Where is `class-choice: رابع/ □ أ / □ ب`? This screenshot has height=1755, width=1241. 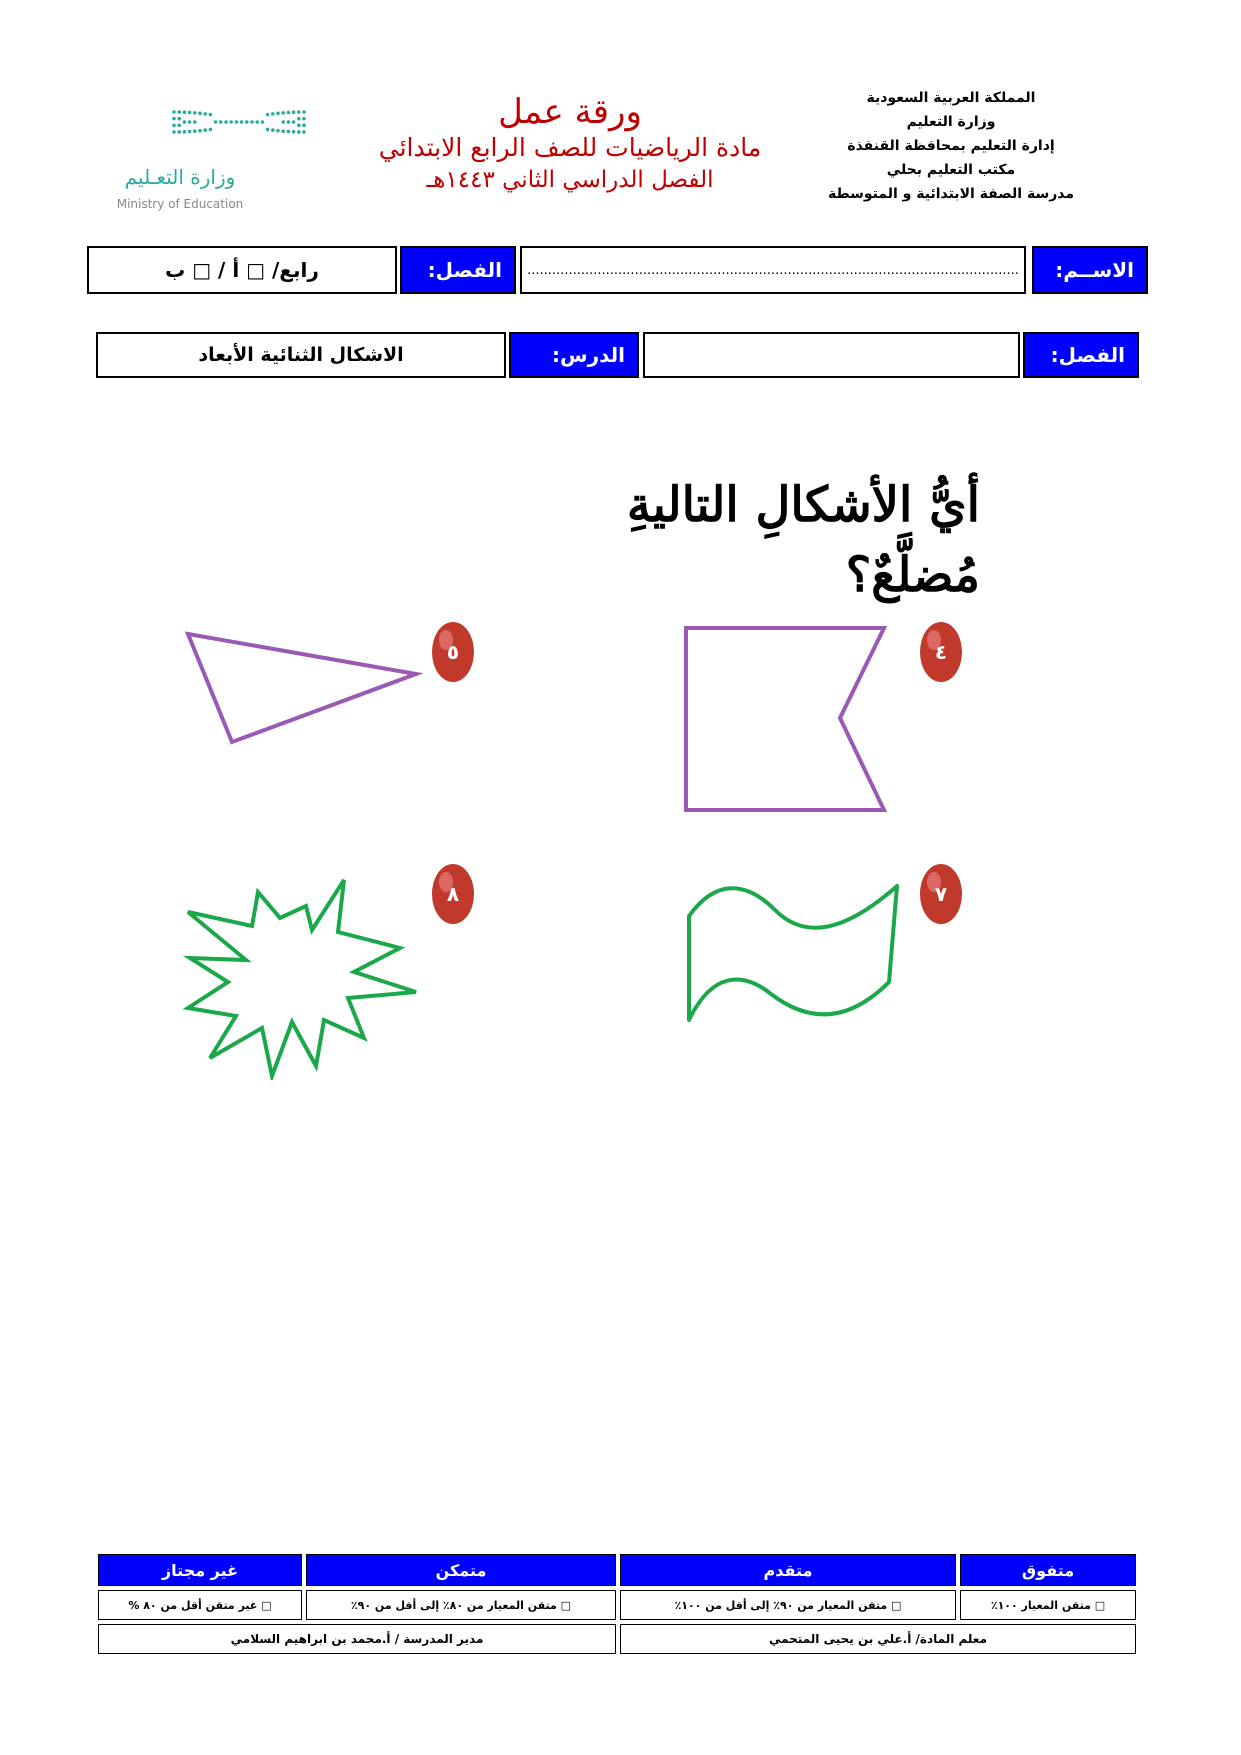
class-choice: رابع/ □ أ / □ ب is located at coordinates (242, 270).